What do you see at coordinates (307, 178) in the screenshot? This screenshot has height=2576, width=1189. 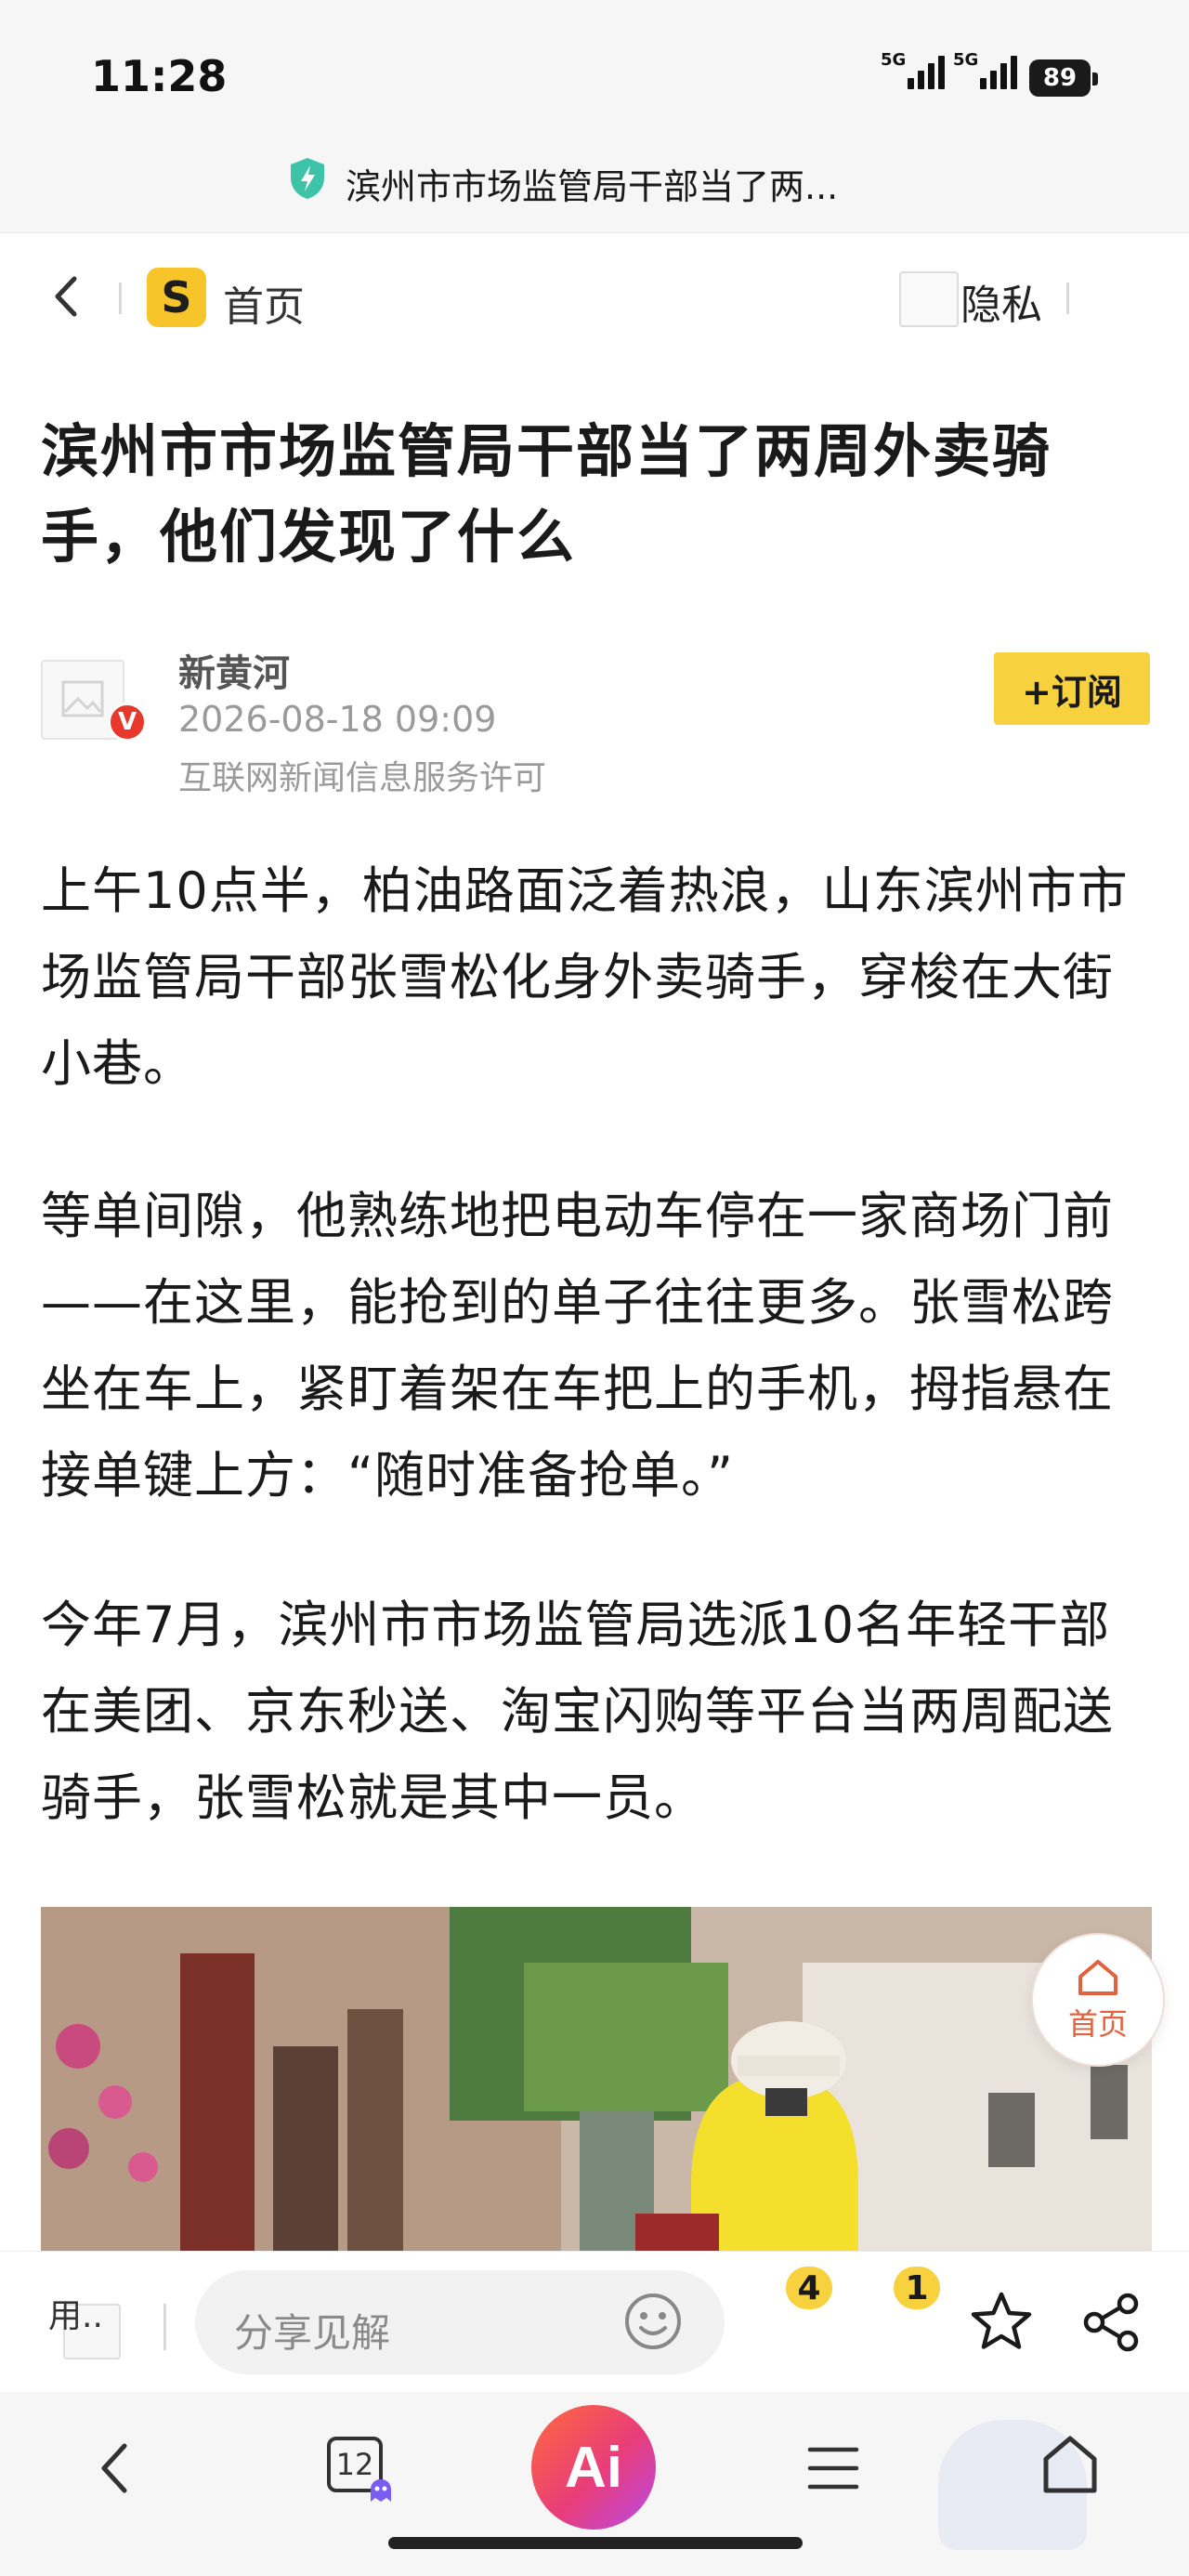 I see `shield-icon` at bounding box center [307, 178].